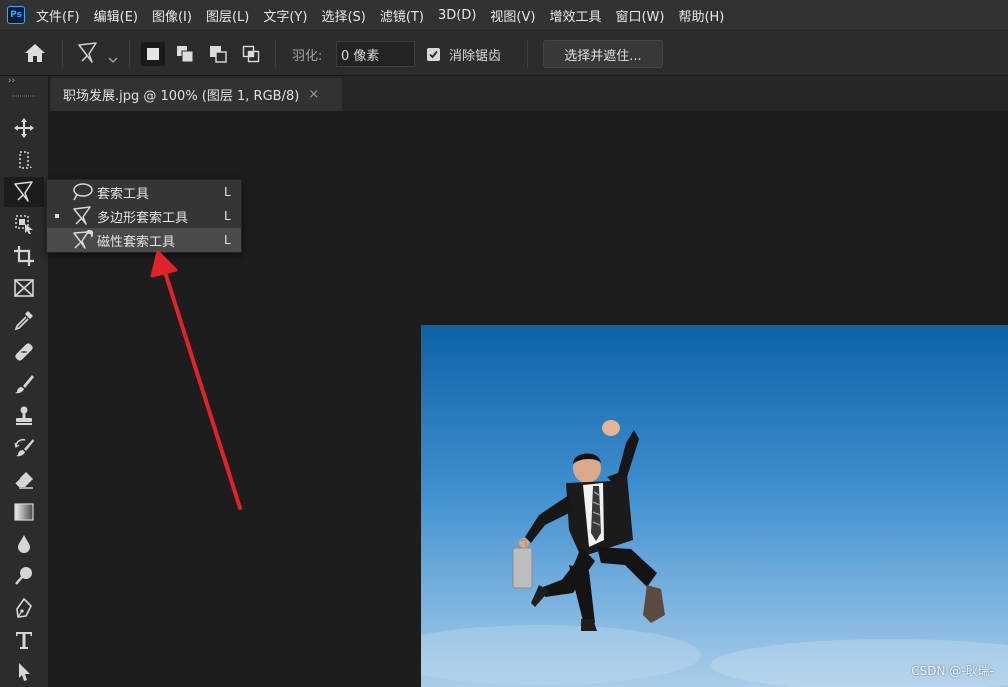  I want to click on gradient-icon, so click(24, 512).